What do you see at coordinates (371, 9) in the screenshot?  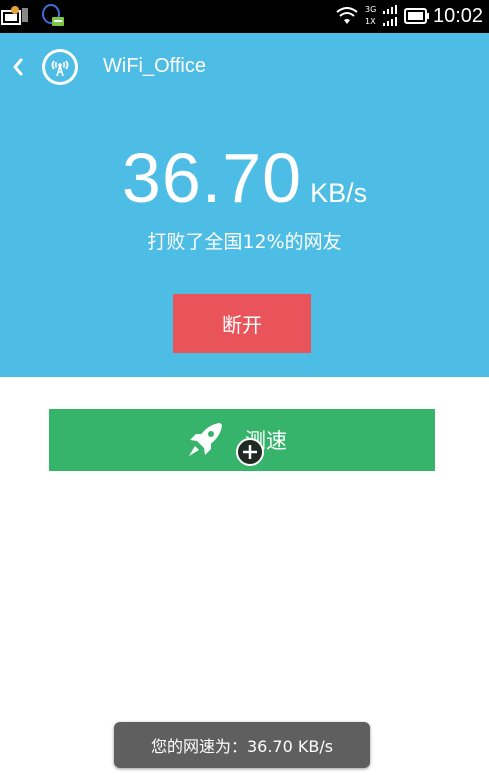 I see `network-type-top: 3G` at bounding box center [371, 9].